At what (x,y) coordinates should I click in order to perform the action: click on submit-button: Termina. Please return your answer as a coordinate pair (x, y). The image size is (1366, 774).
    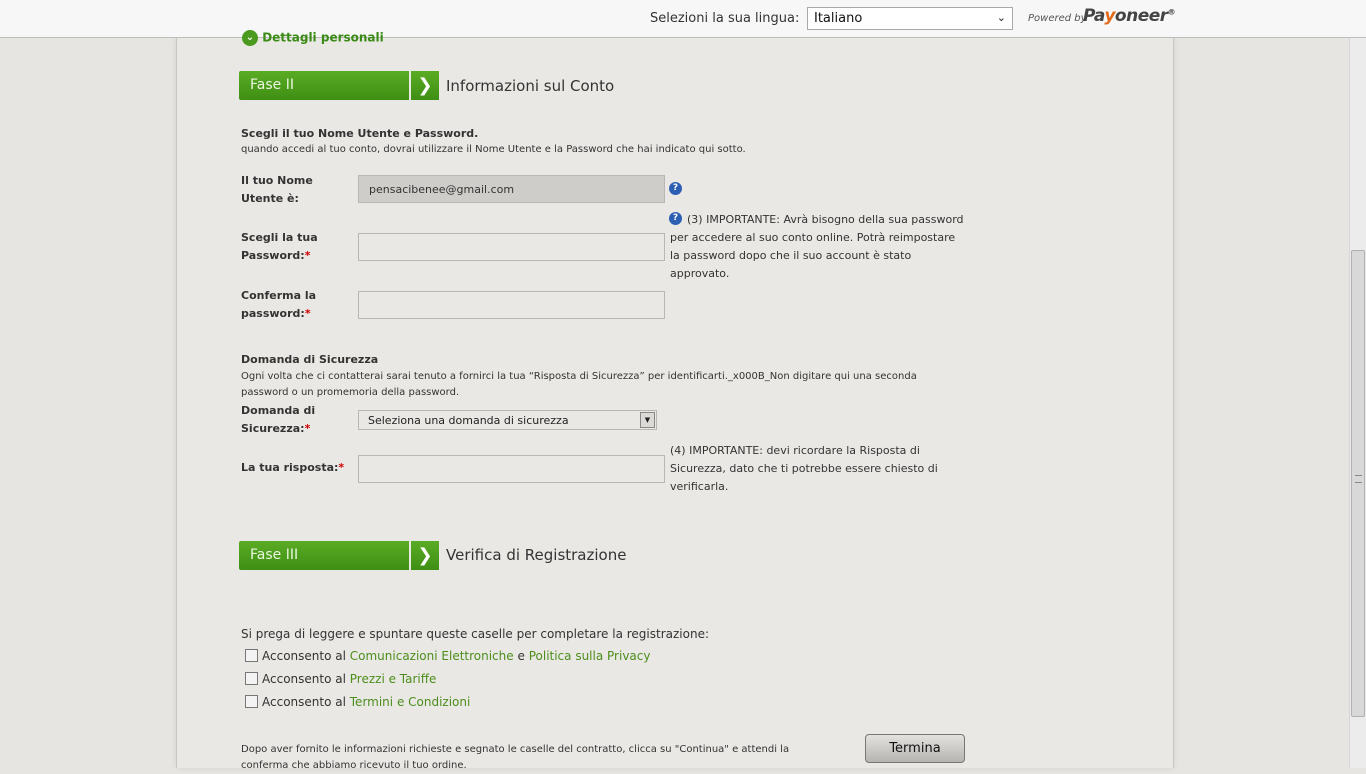
    Looking at the image, I should click on (915, 748).